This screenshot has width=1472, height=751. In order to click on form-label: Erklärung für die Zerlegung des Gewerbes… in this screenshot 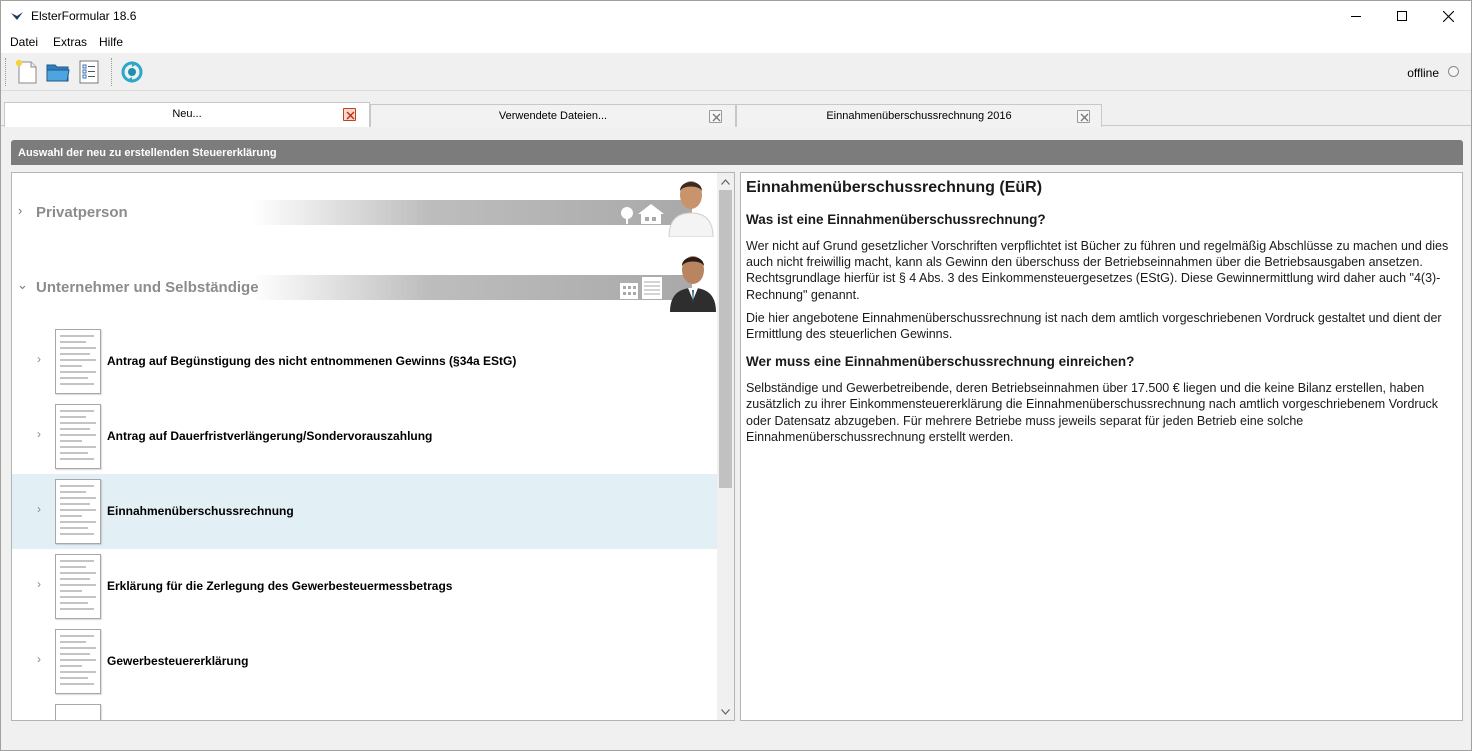, I will do `click(280, 586)`.